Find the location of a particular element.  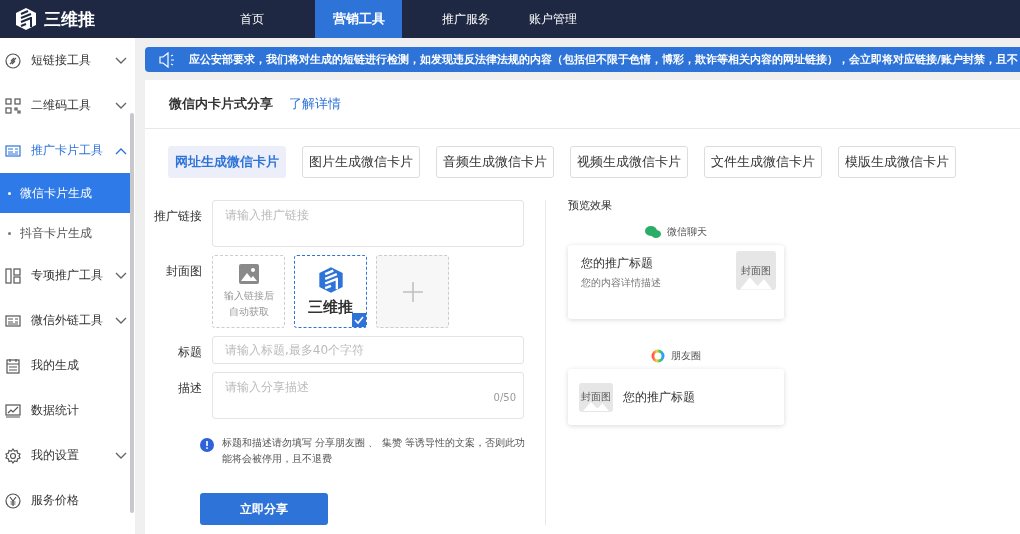

info-icon is located at coordinates (207, 445).